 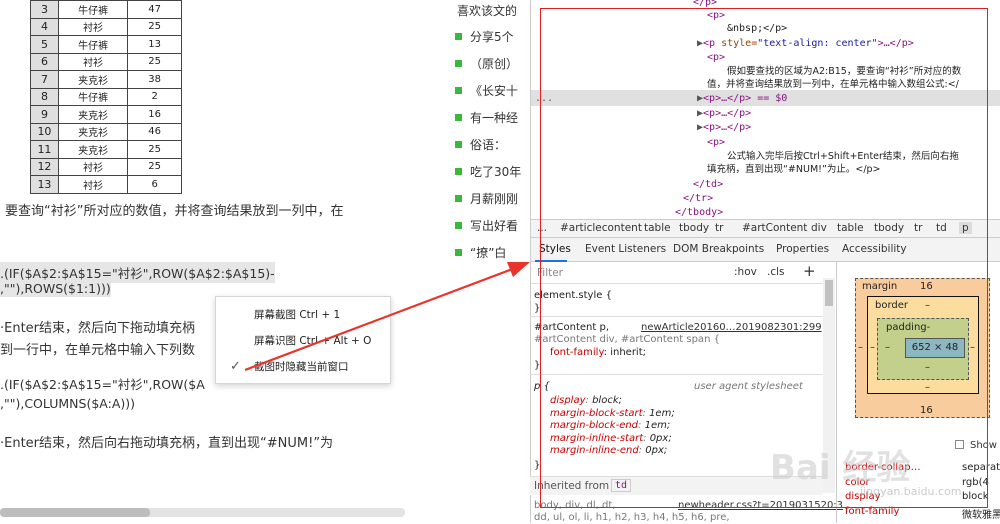 What do you see at coordinates (840, 468) in the screenshot?
I see `watermark-logo: Bai 经验` at bounding box center [840, 468].